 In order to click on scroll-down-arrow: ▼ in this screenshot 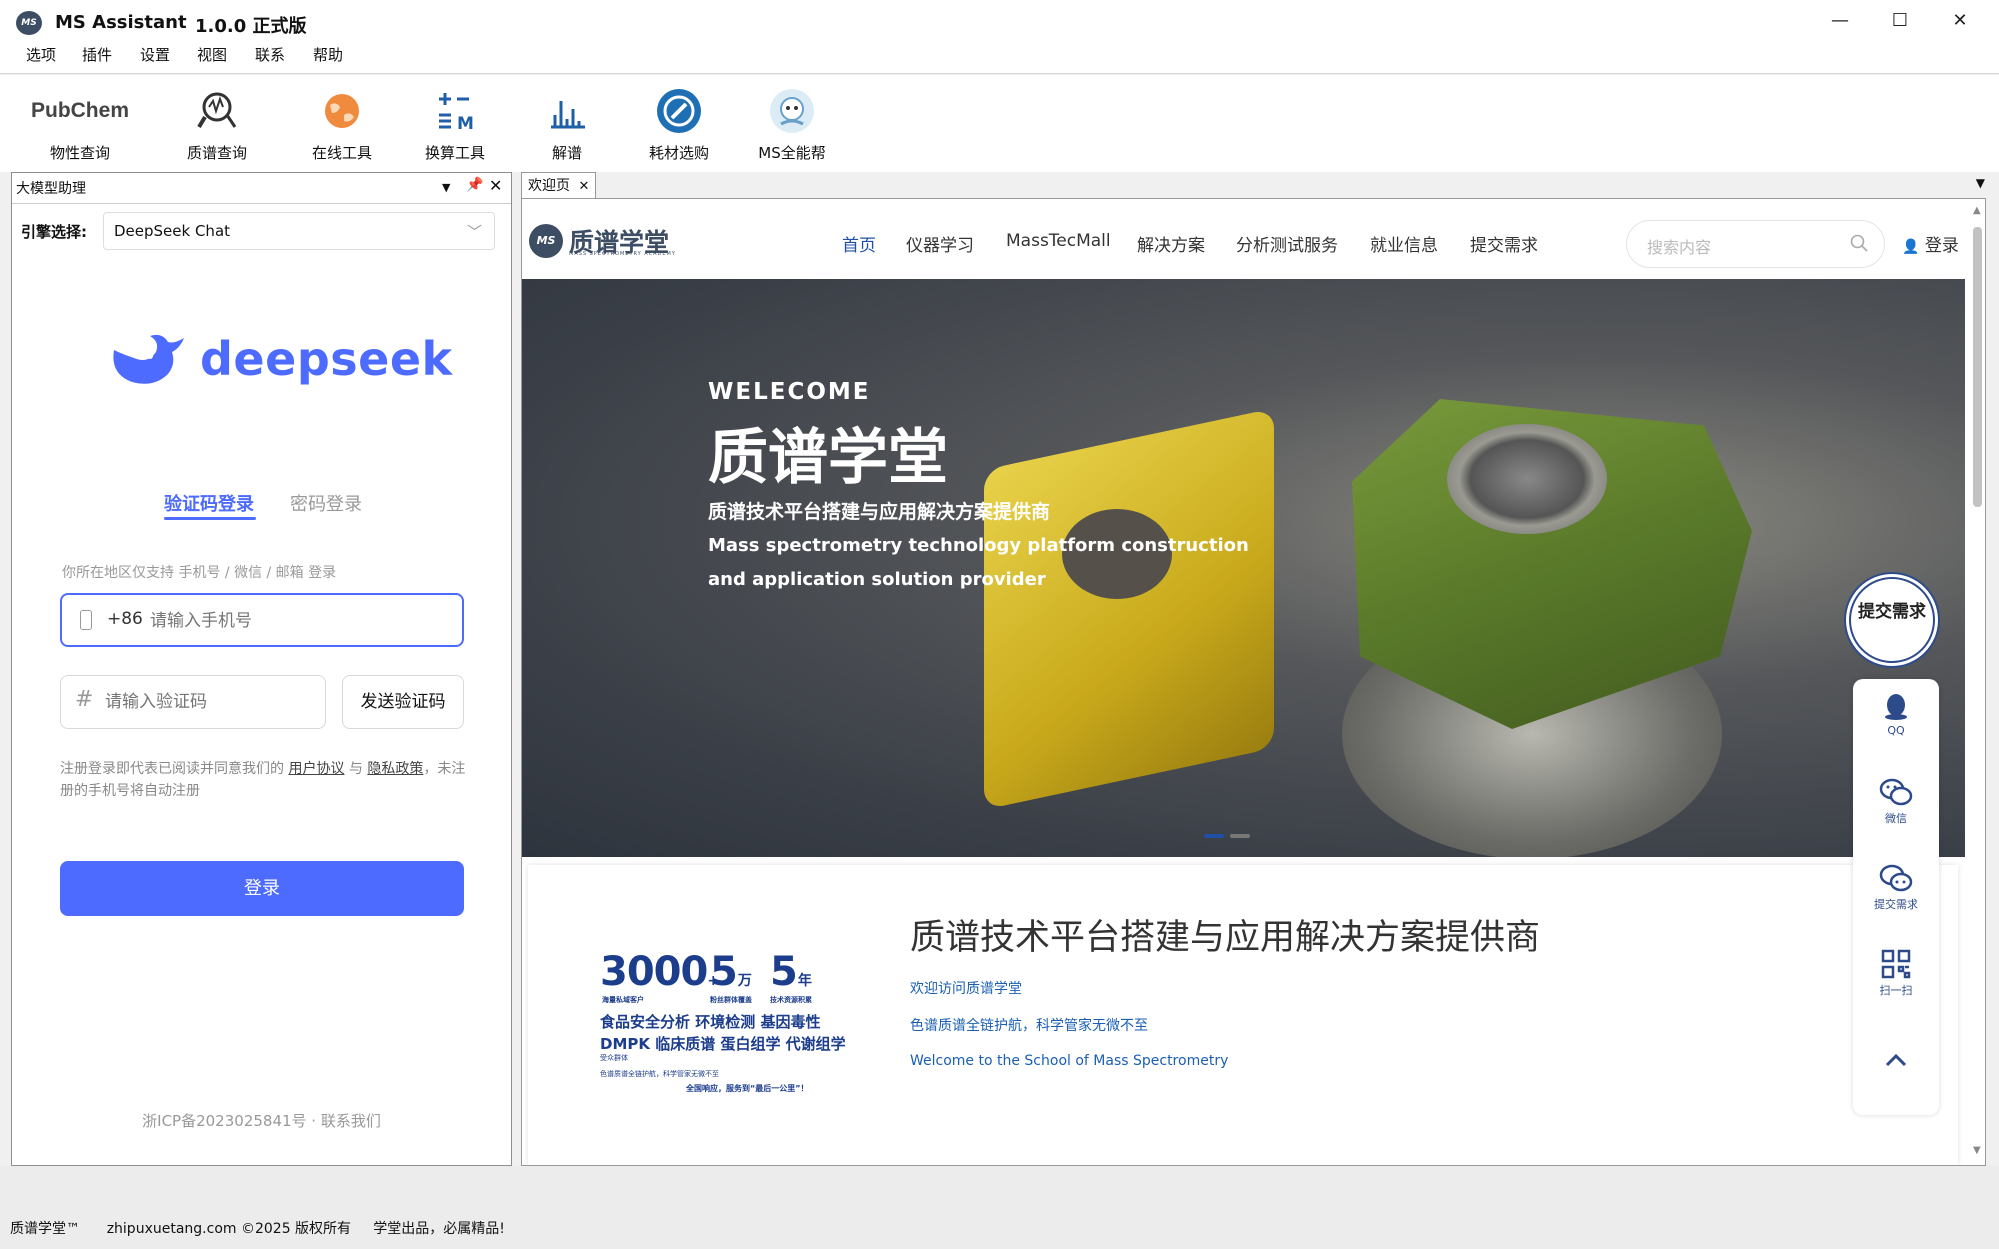, I will do `click(1977, 1150)`.